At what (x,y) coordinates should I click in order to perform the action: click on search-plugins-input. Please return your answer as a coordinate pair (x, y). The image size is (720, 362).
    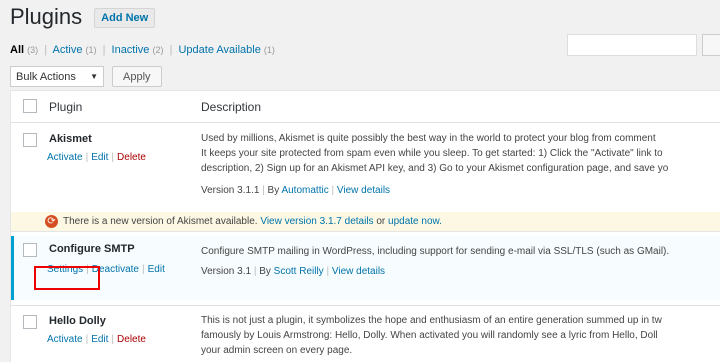
    Looking at the image, I should click on (632, 45).